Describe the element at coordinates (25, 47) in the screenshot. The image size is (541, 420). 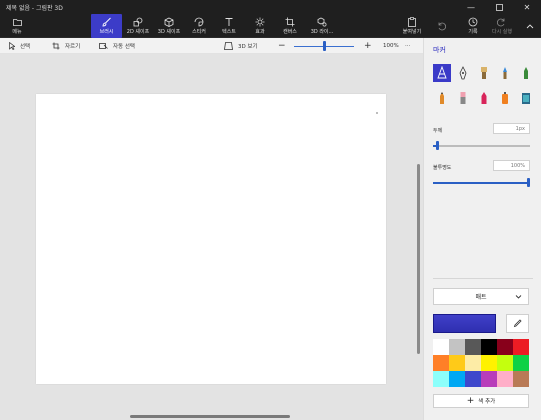
I see `select-label: 선택` at that location.